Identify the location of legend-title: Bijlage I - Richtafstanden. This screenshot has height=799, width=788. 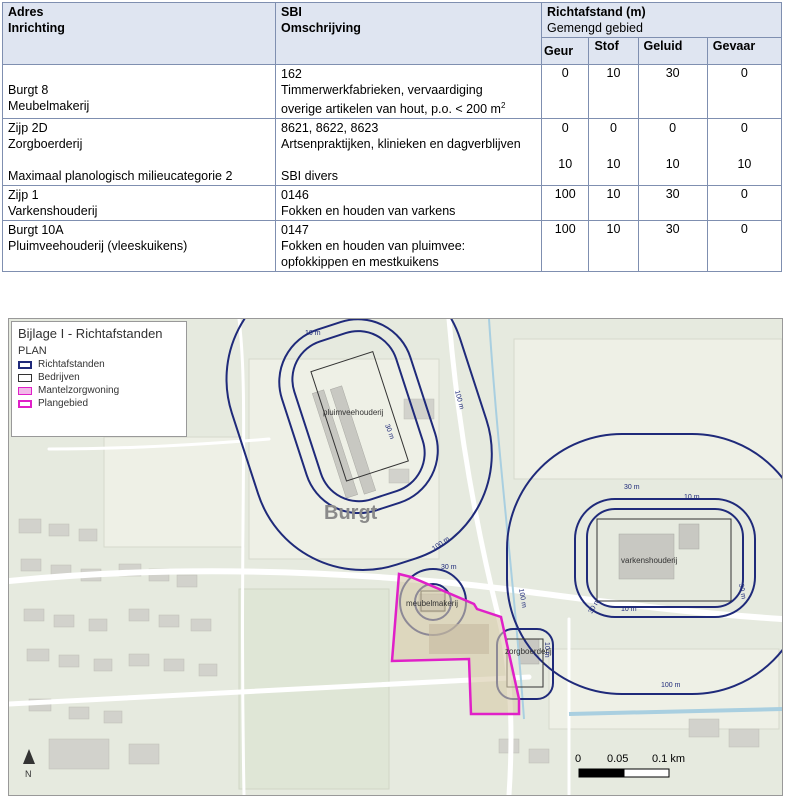
(90, 333).